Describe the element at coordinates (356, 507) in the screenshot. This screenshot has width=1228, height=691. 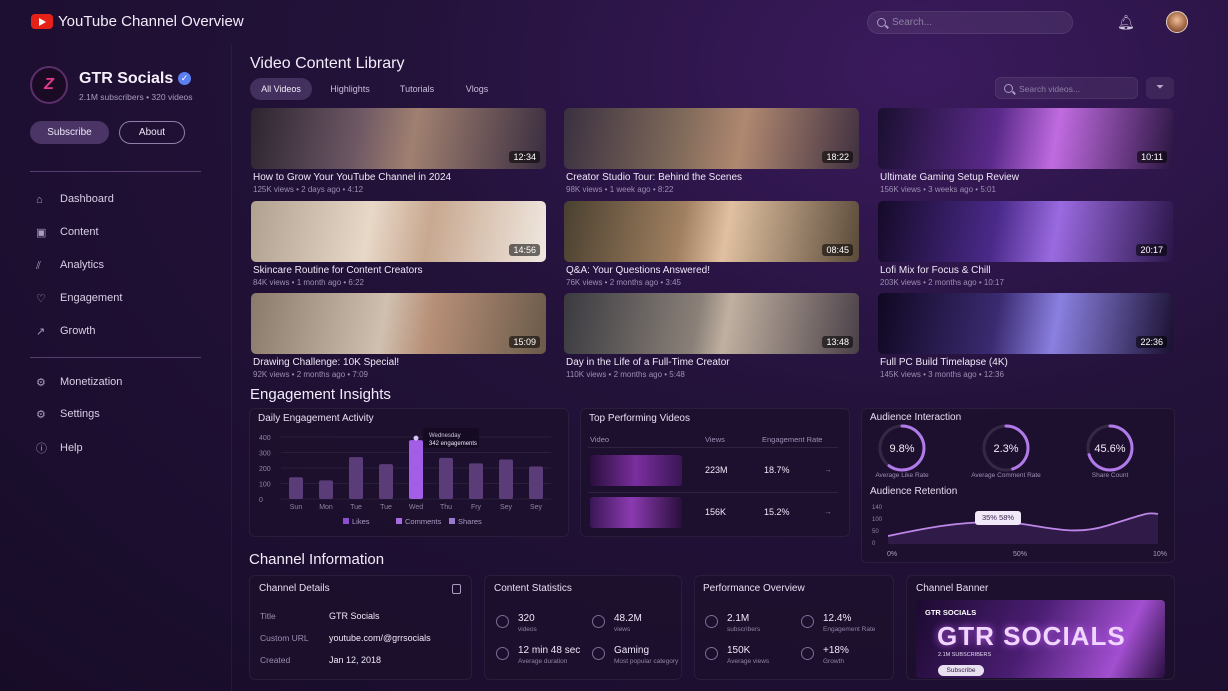
I see `x-tick-label: Tue` at that location.